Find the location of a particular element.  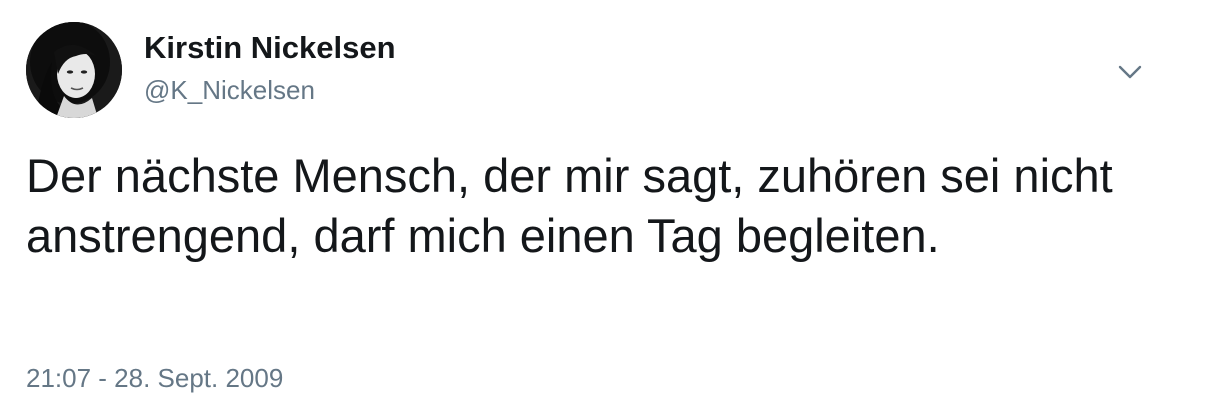

avatar is located at coordinates (74, 70).